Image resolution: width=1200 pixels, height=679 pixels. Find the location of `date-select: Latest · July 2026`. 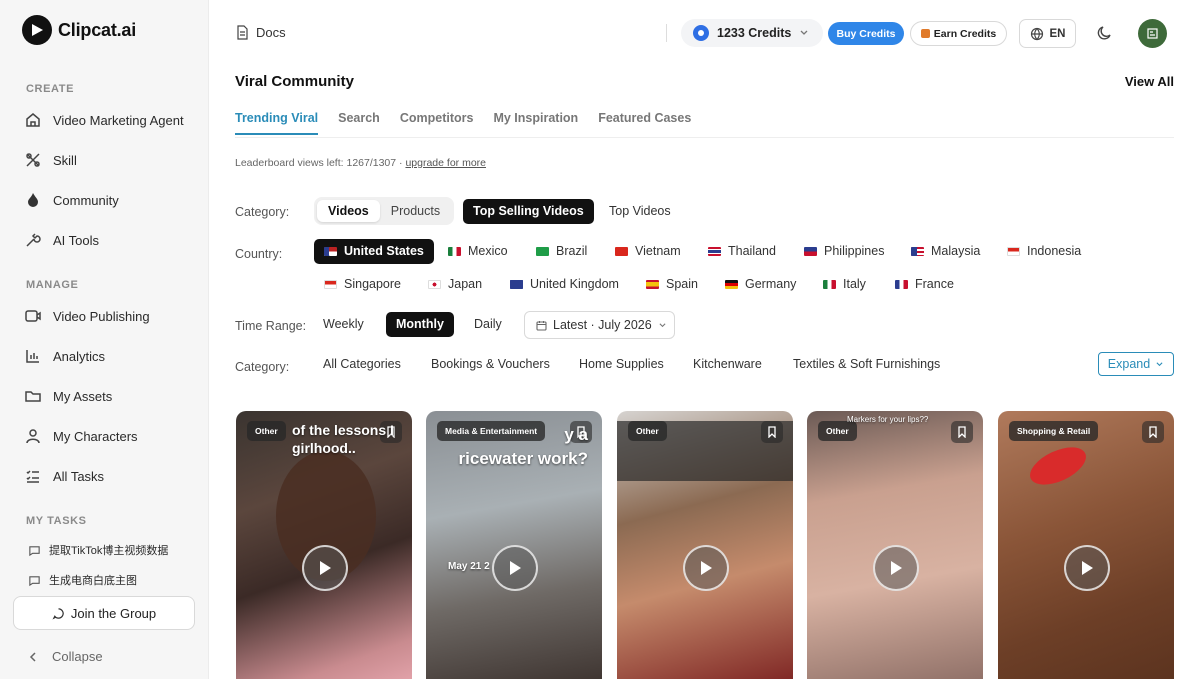

date-select: Latest · July 2026 is located at coordinates (599, 325).